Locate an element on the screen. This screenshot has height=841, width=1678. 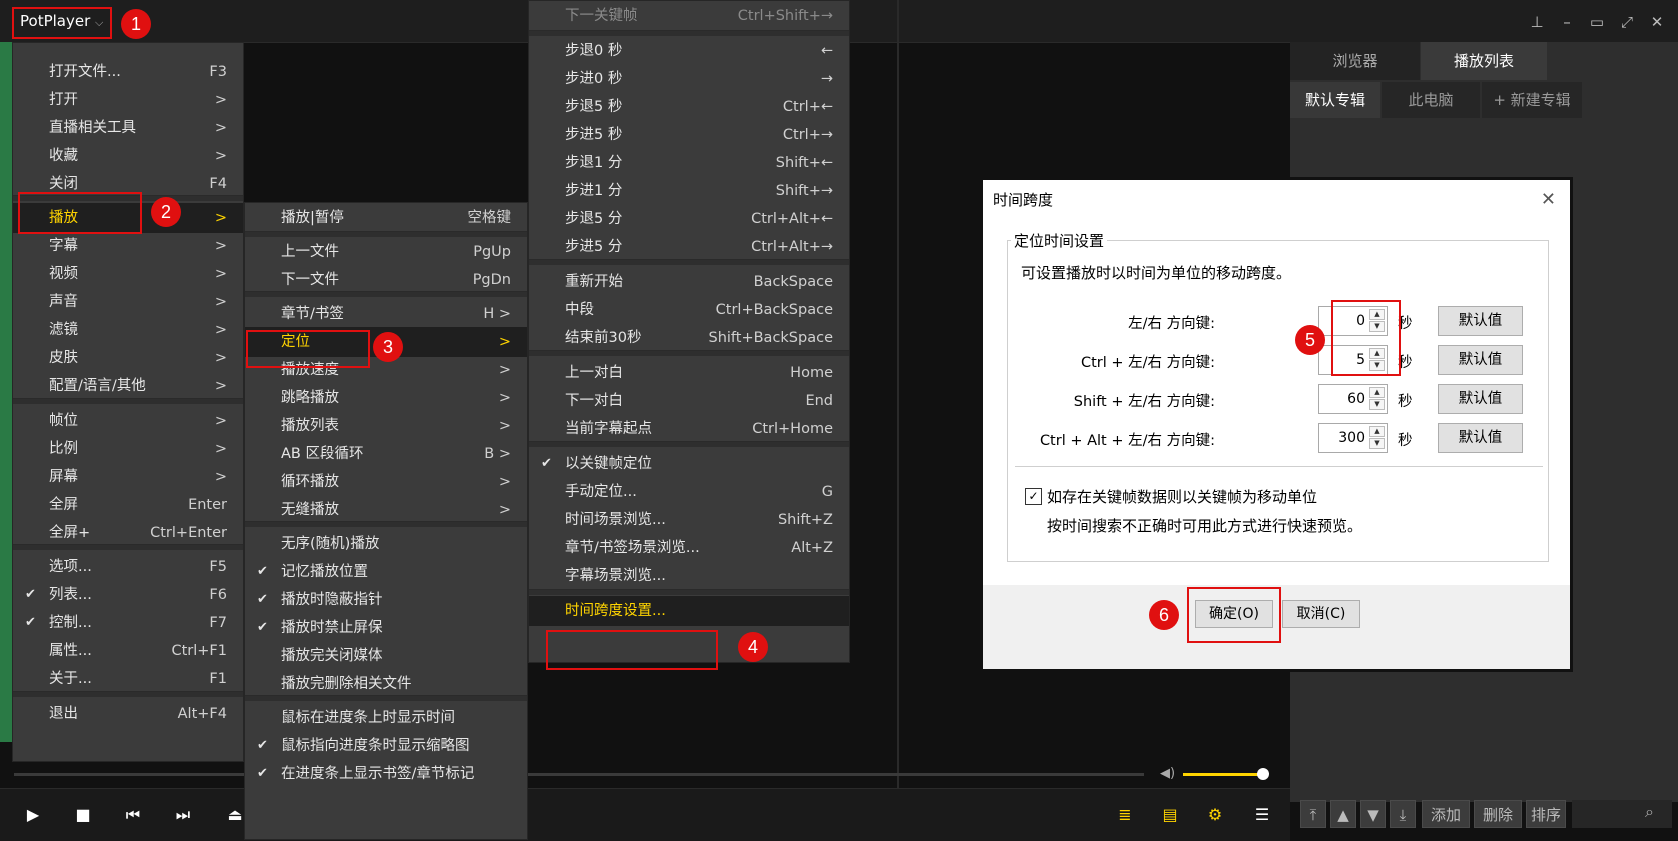
volume-slider is located at coordinates (1223, 774).